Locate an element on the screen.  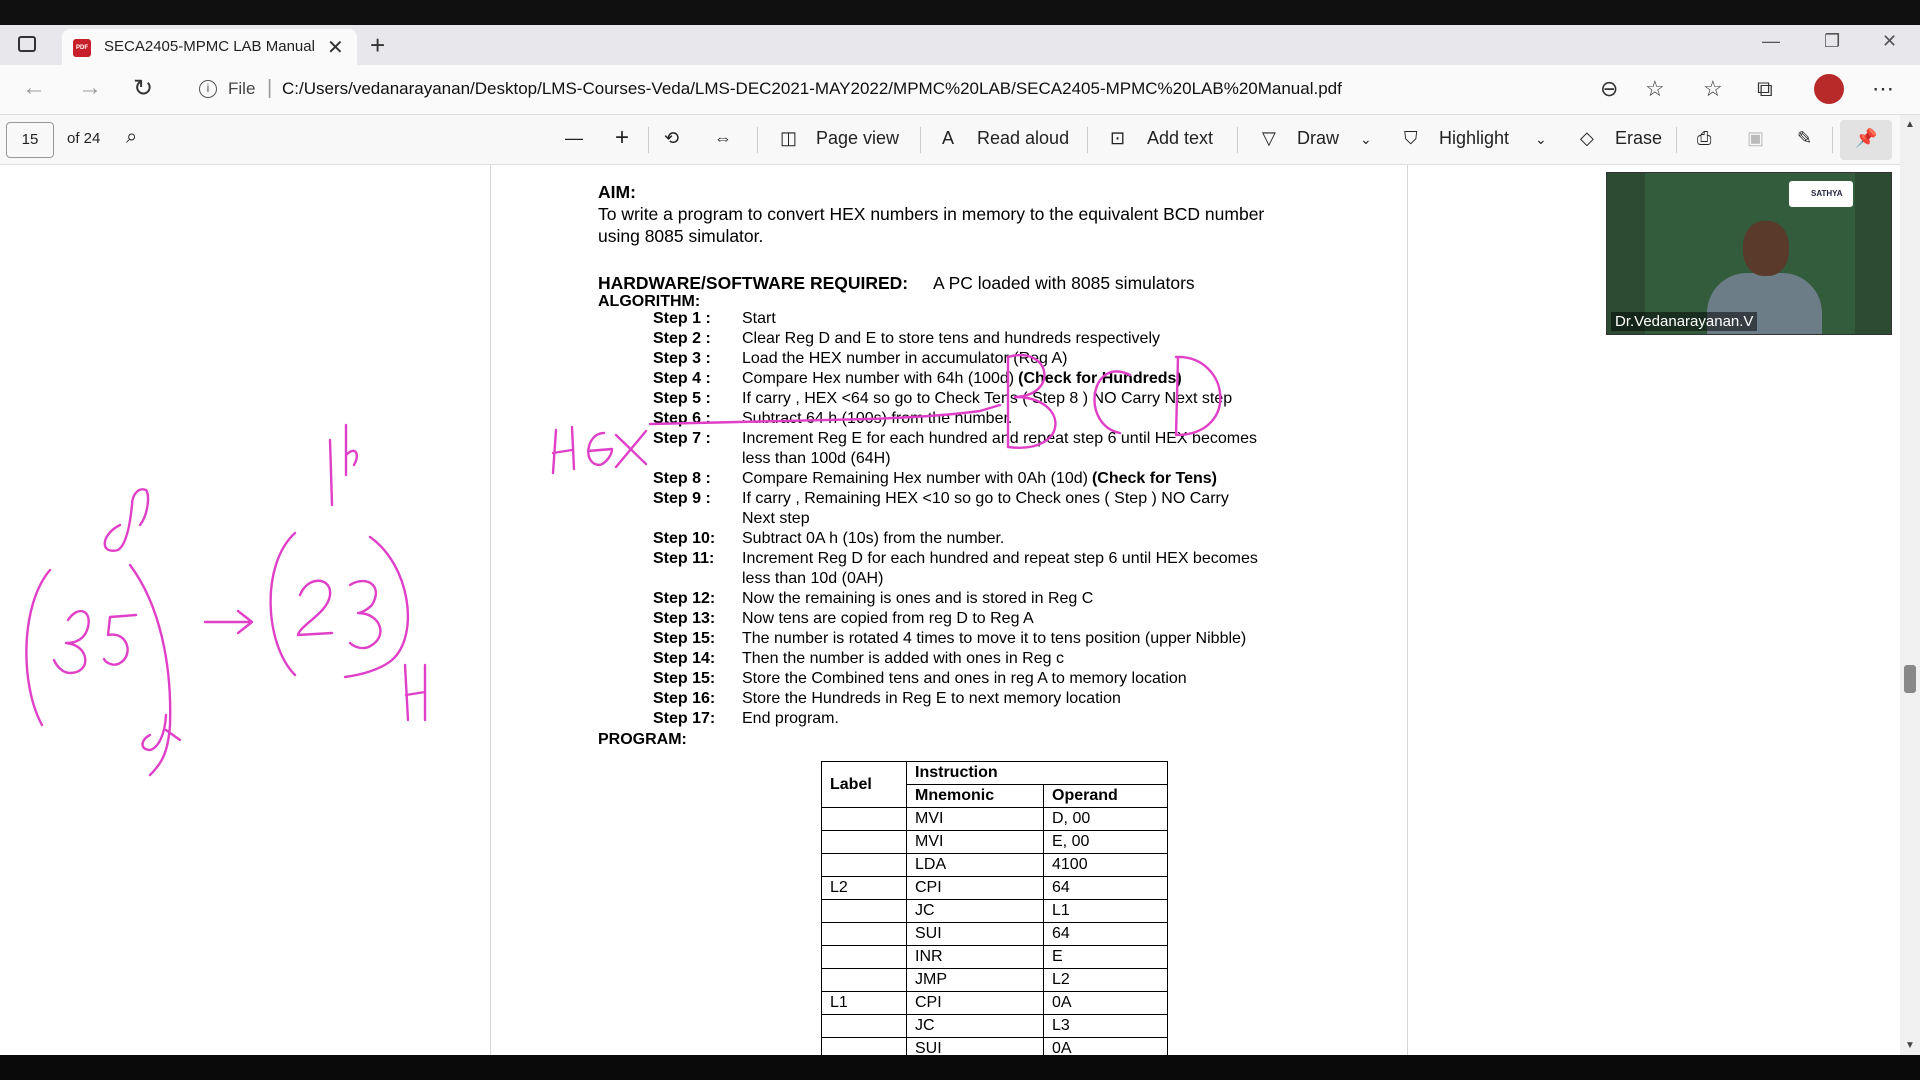
hardware-heading: HARDWARE/SOFTWARE REQUIRED: is located at coordinates (753, 283).